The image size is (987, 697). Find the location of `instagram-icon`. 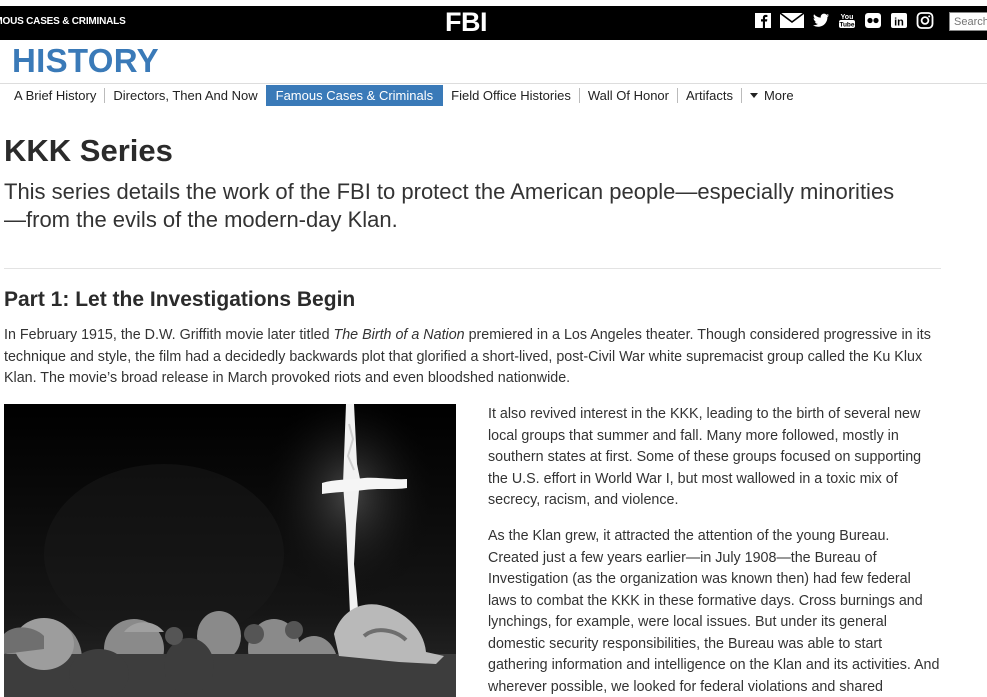

instagram-icon is located at coordinates (925, 20).